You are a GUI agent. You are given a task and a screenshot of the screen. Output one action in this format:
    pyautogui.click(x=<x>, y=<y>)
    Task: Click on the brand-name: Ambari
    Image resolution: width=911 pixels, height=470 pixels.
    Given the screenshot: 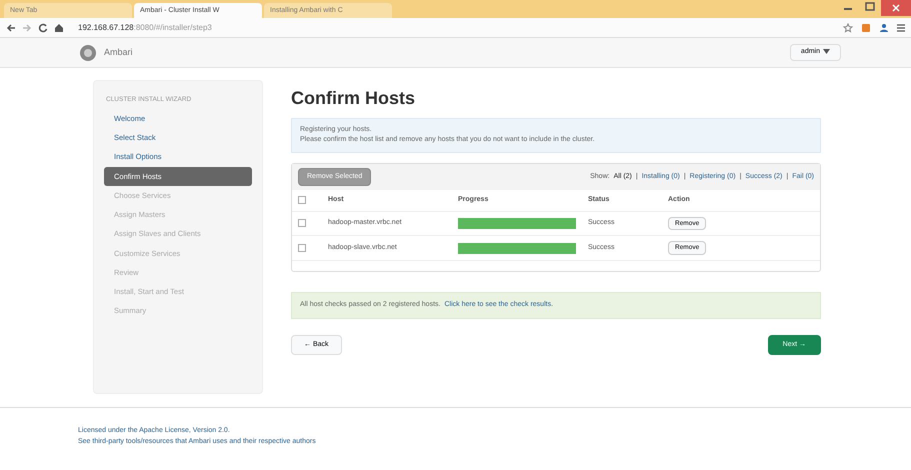 What is the action you would take?
    pyautogui.click(x=118, y=52)
    